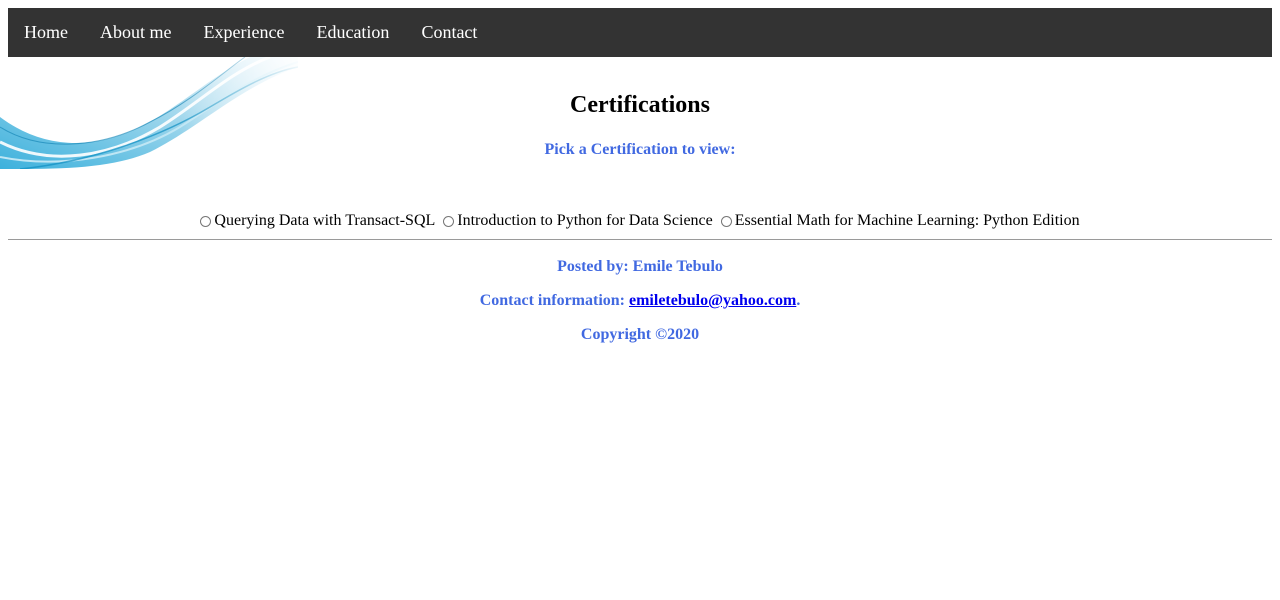 The height and width of the screenshot is (600, 1280). I want to click on page-title: Certifications, so click(640, 105).